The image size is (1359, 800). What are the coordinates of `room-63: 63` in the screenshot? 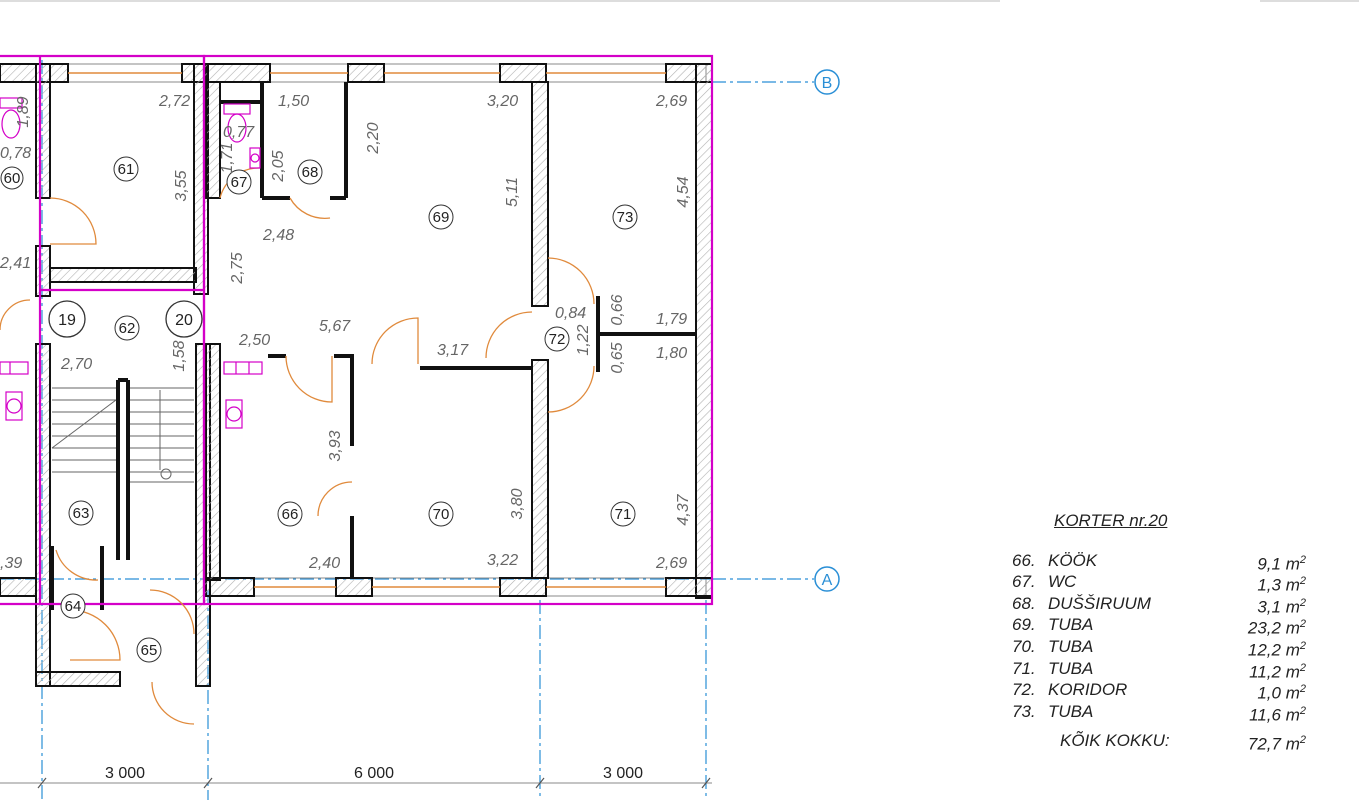 It's located at (81, 513).